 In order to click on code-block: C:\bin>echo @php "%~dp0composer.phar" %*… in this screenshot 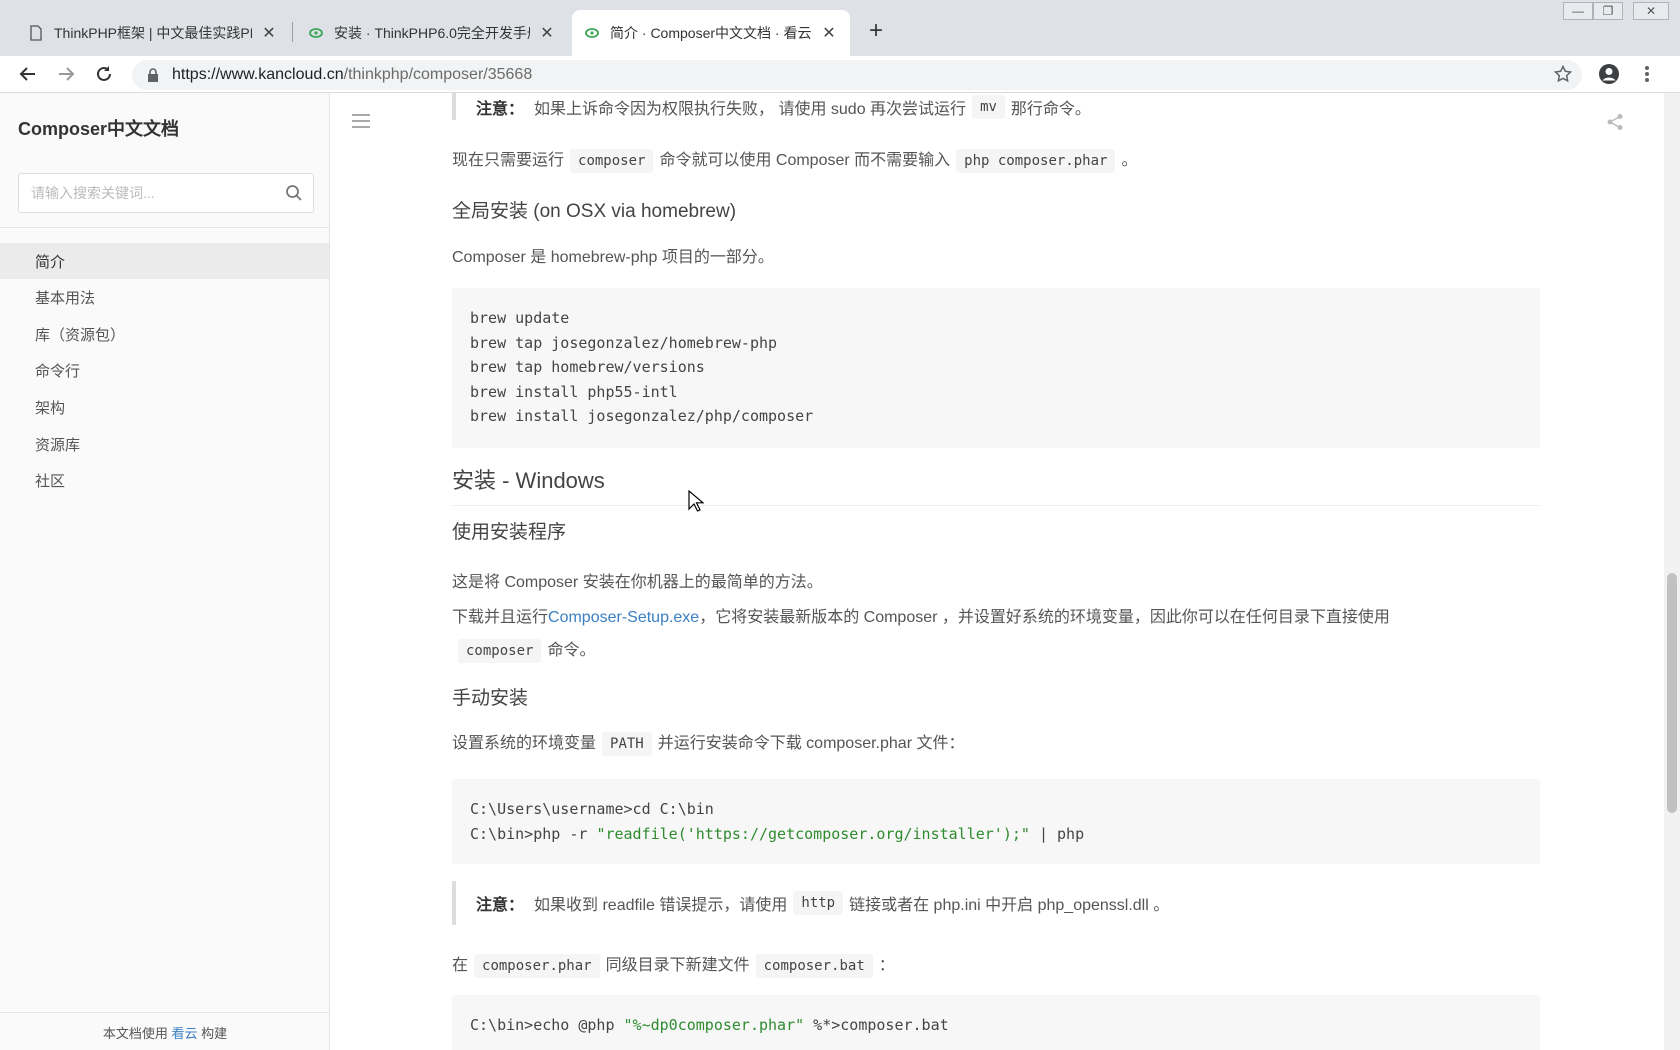, I will do `click(996, 1022)`.